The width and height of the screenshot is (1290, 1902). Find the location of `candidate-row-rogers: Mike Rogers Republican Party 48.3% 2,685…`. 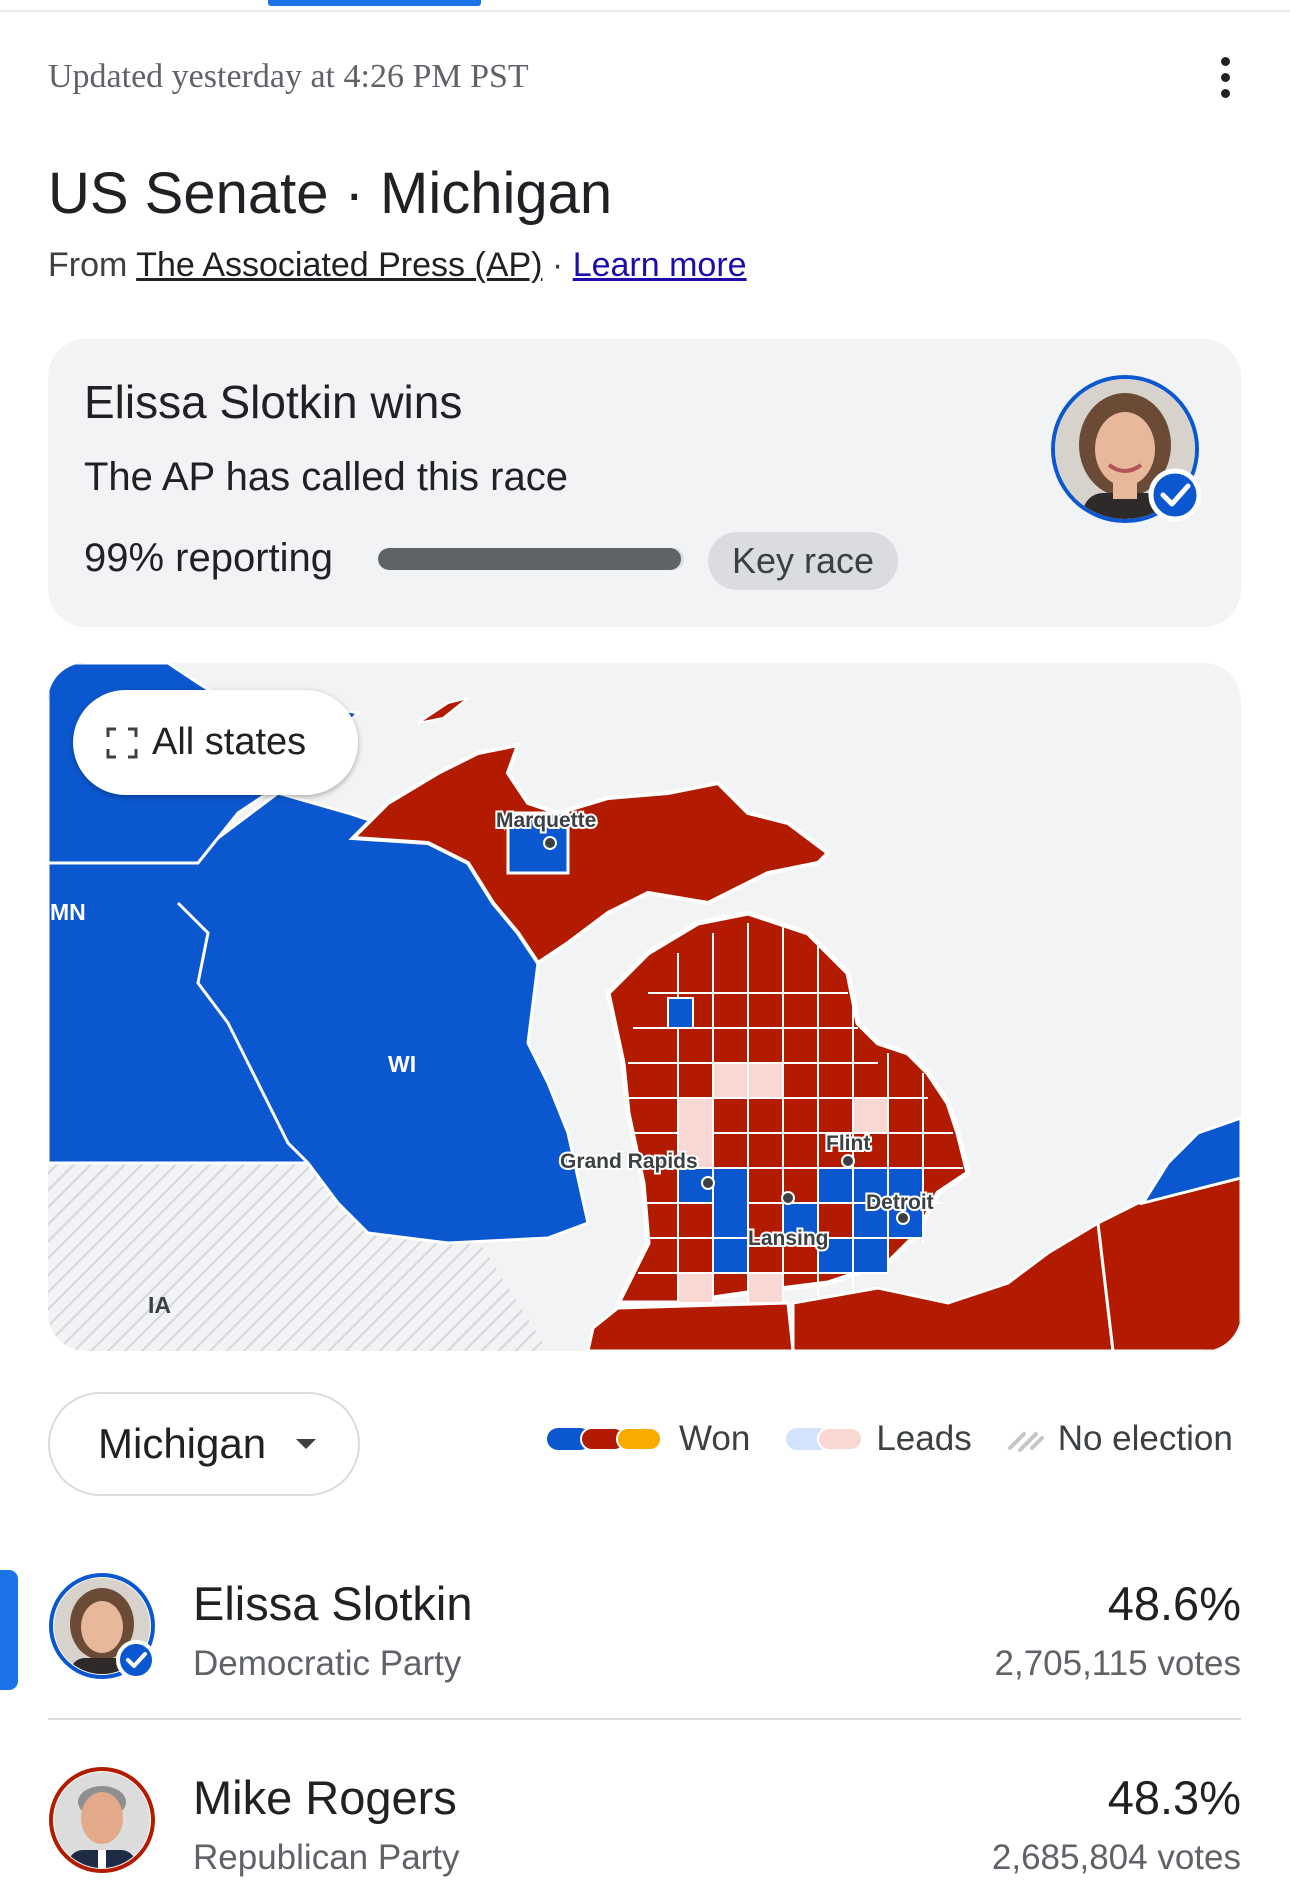

candidate-row-rogers: Mike Rogers Republican Party 48.3% 2,685… is located at coordinates (645, 1822).